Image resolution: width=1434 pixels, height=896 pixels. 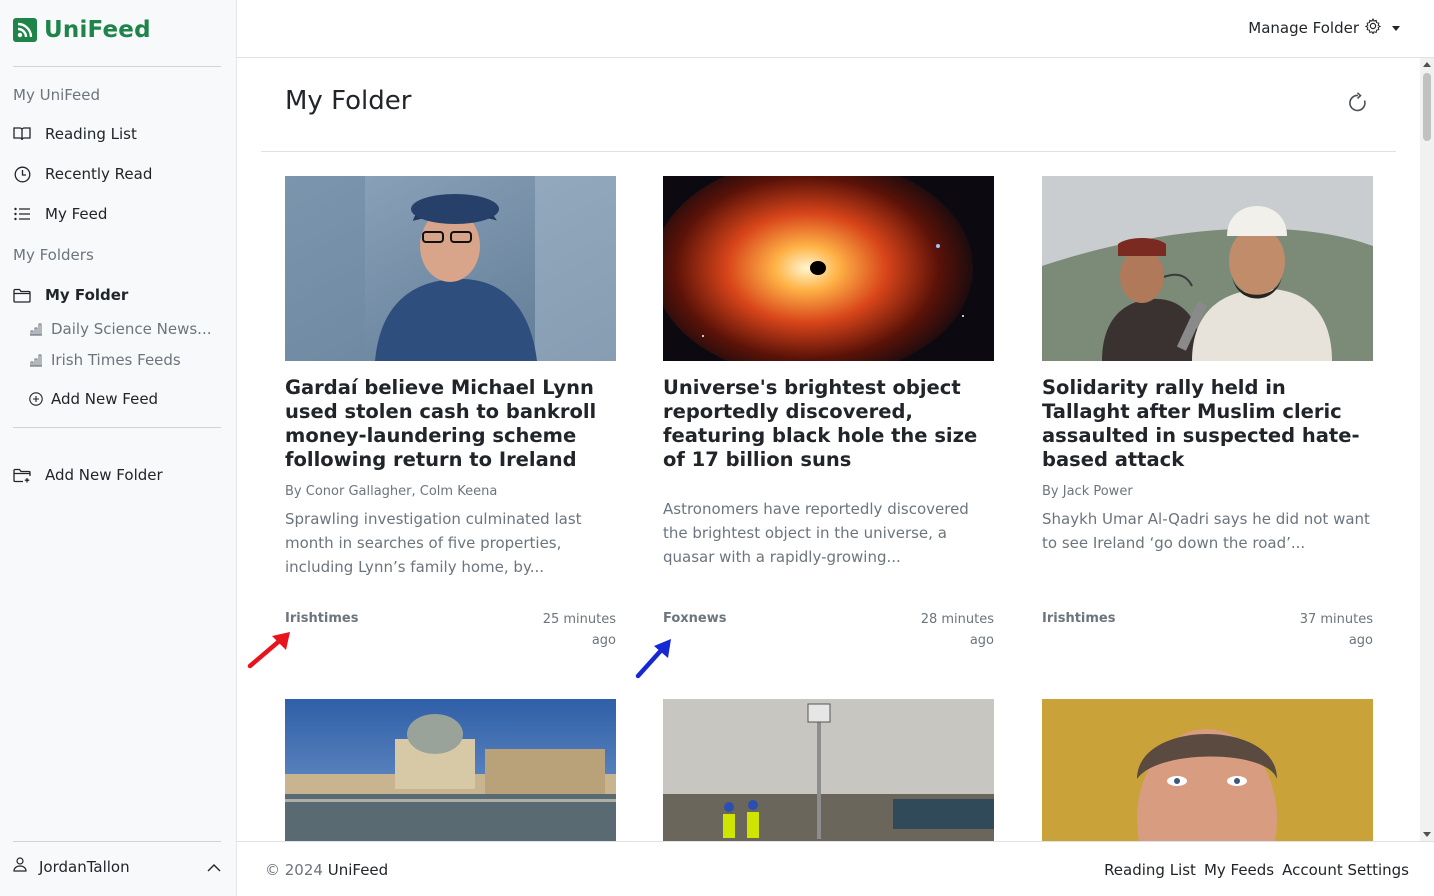 What do you see at coordinates (579, 619) in the screenshot?
I see `time-line: 25 minutes` at bounding box center [579, 619].